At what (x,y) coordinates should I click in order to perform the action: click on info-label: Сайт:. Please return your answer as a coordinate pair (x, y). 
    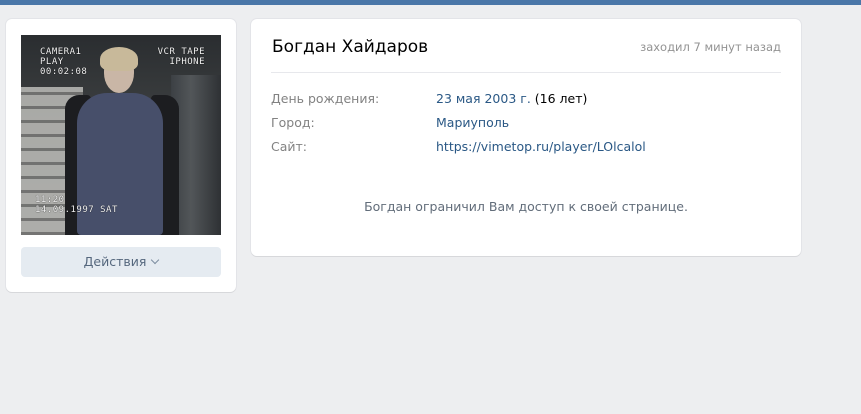
    Looking at the image, I should click on (289, 146).